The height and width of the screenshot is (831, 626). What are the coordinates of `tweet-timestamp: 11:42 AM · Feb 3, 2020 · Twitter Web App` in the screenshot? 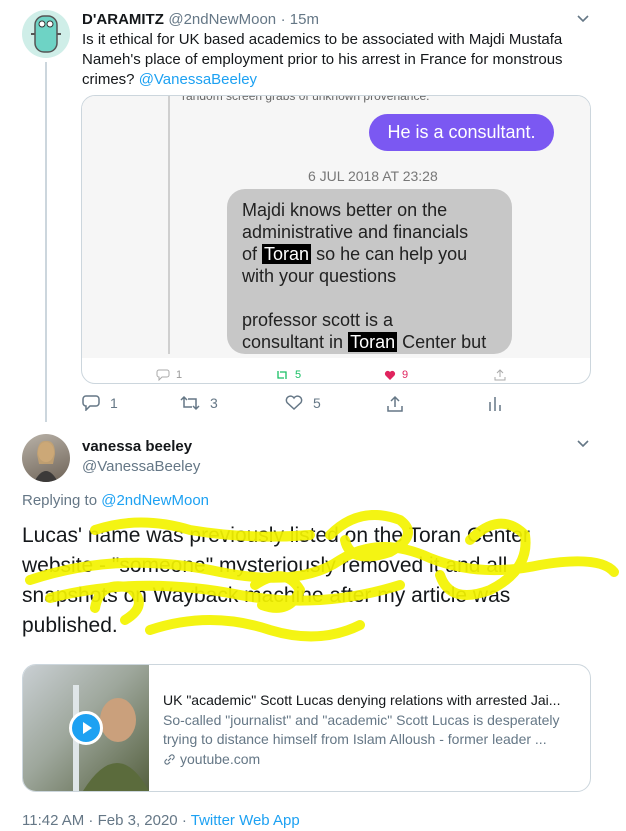 It's located at (161, 821).